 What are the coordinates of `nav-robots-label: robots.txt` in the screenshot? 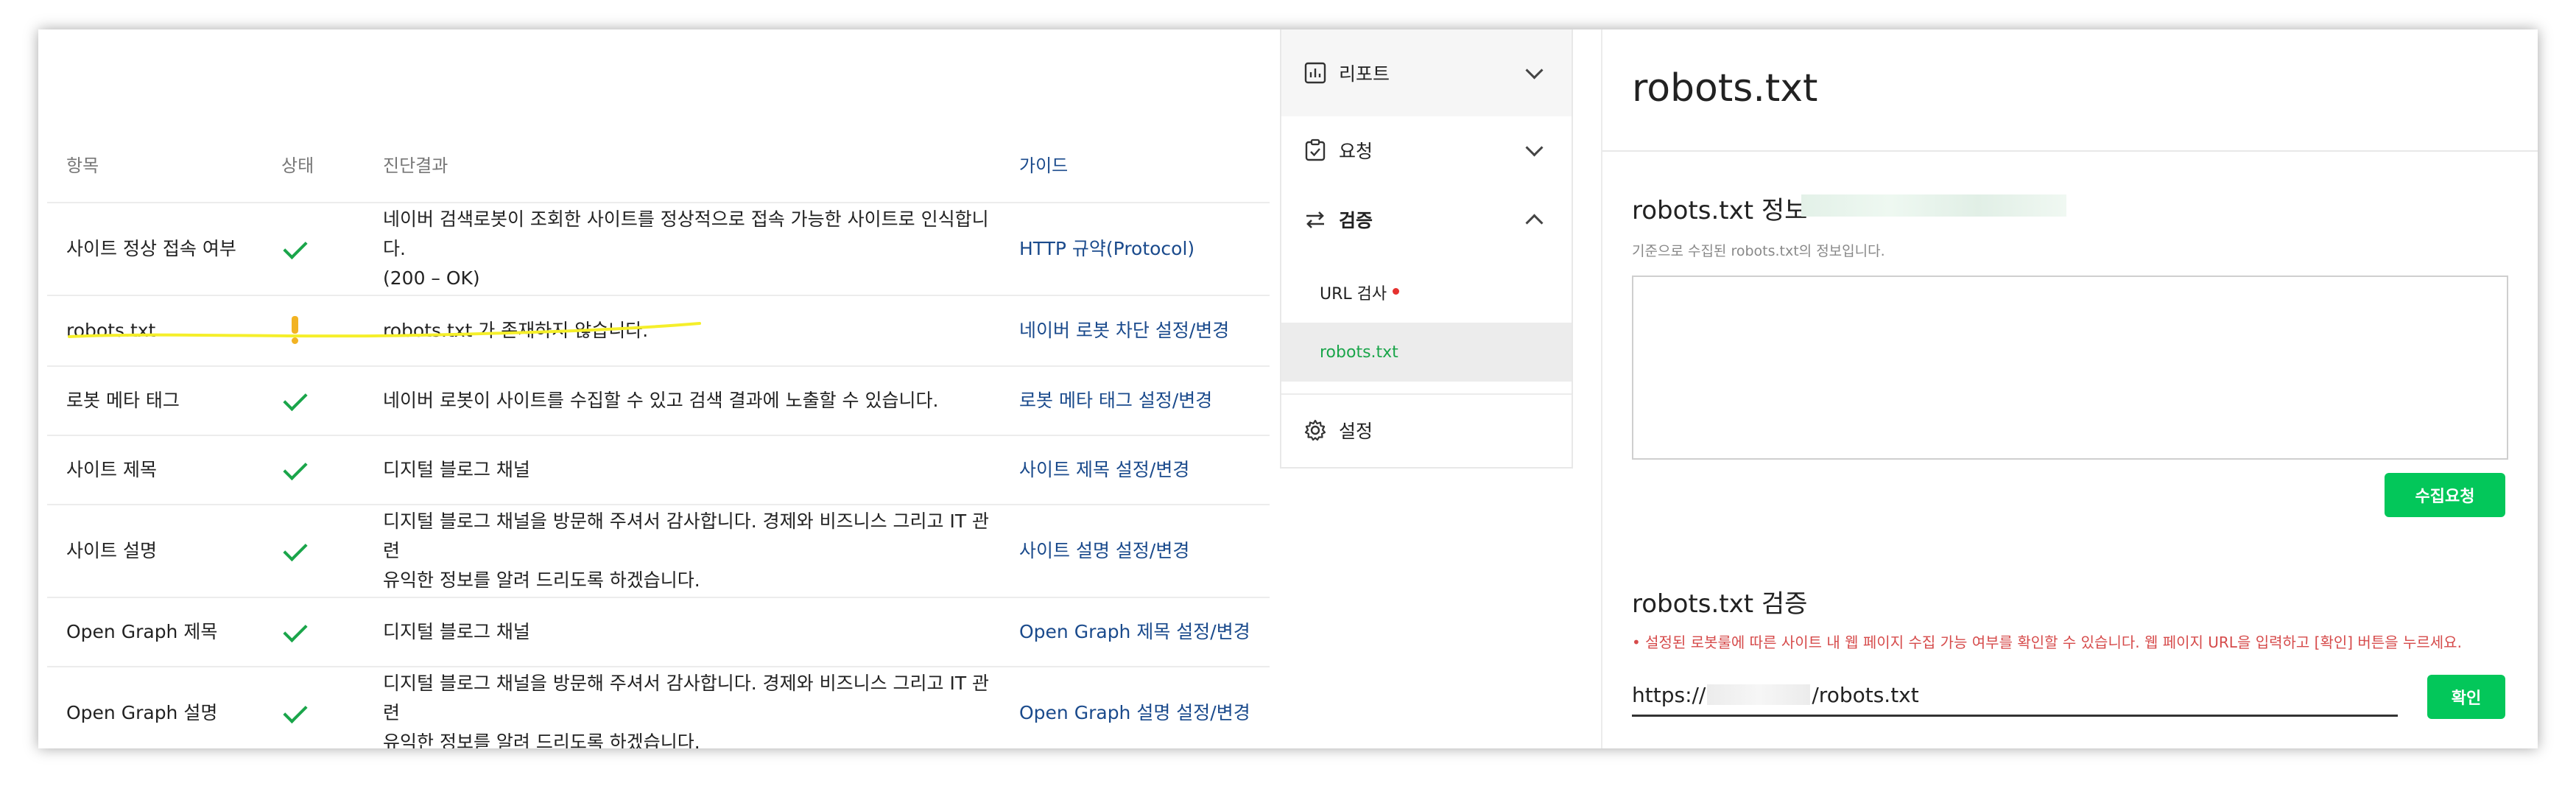 It's located at (1359, 353).